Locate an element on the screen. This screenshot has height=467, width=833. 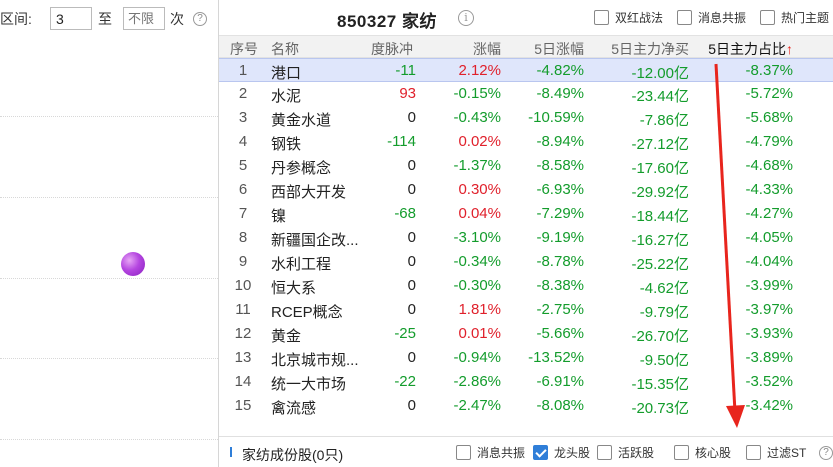
pulse-value: -22 is located at coordinates (405, 381).